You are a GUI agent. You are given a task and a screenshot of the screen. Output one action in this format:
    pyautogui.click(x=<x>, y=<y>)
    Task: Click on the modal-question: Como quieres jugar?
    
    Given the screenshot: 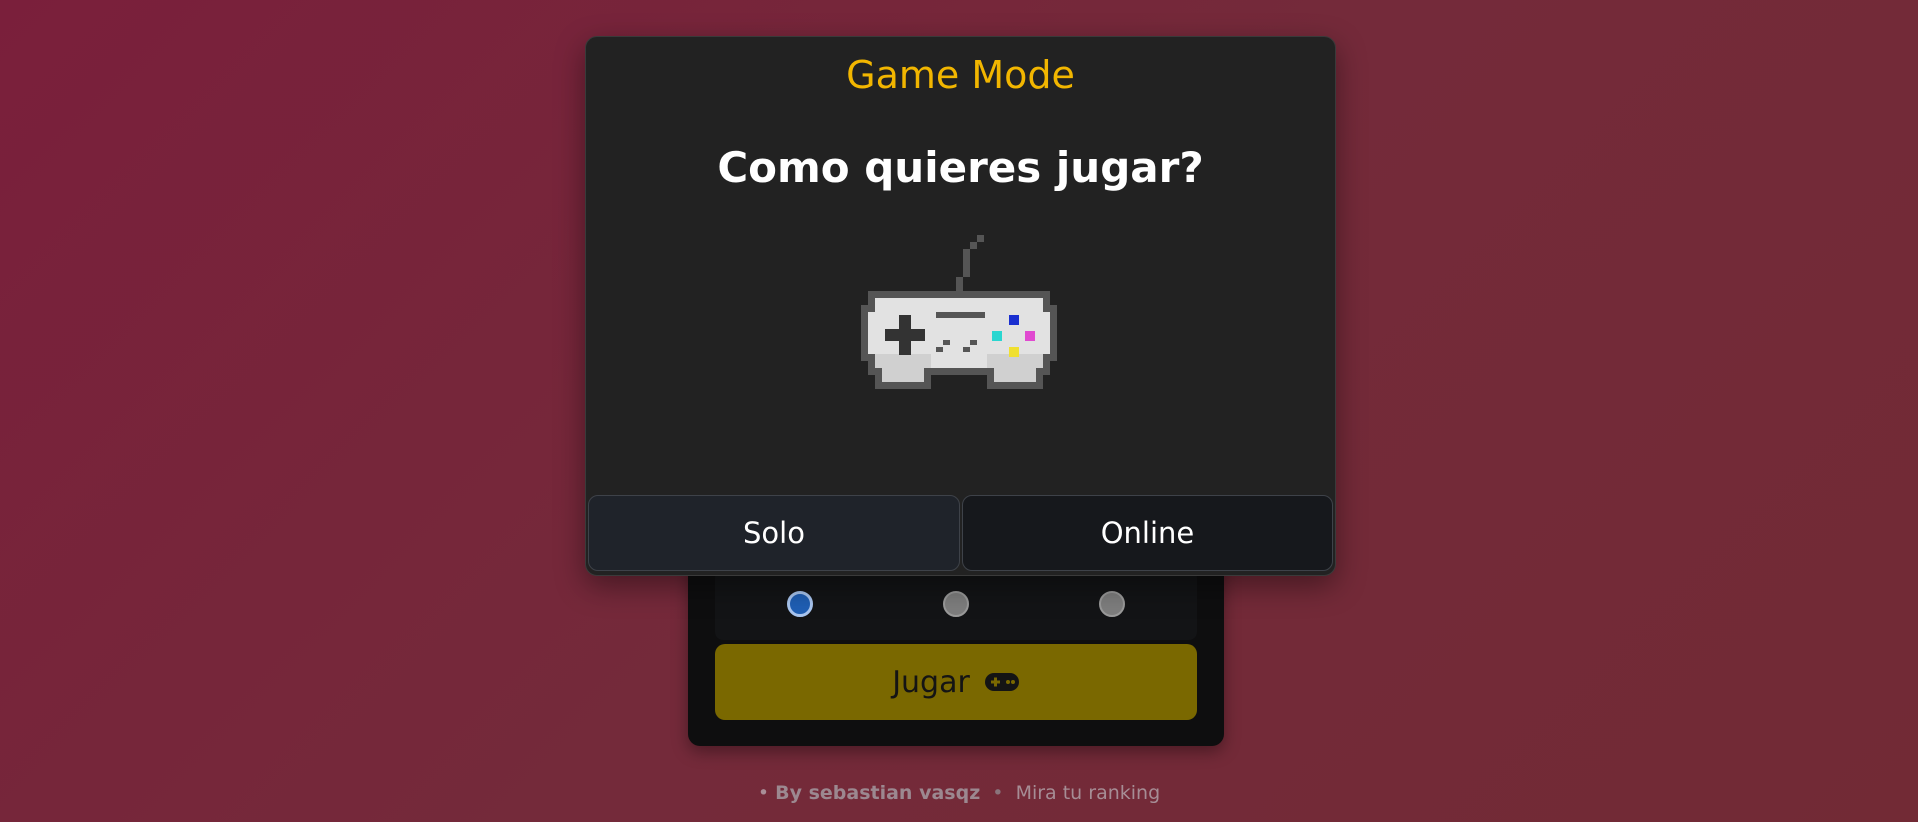 What is the action you would take?
    pyautogui.click(x=960, y=167)
    